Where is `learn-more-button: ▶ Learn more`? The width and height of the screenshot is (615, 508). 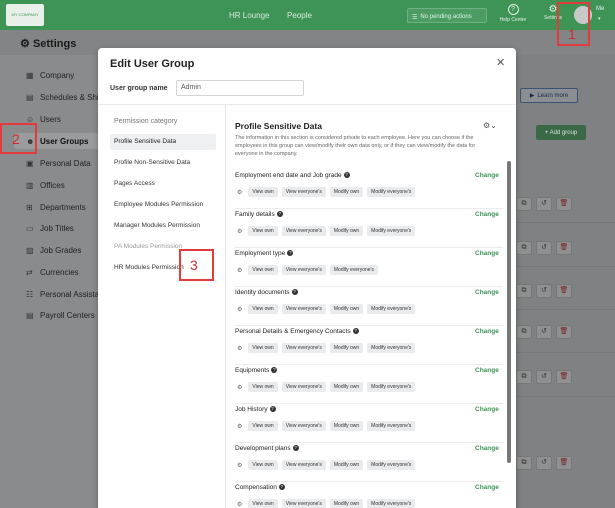
learn-more-button: ▶ Learn more is located at coordinates (549, 95).